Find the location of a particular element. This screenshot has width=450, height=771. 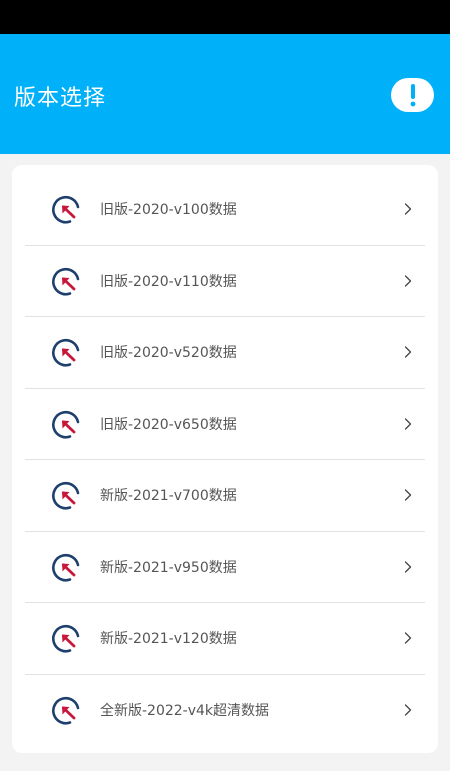

version-list-item: 旧版-2020-v110数据 is located at coordinates (225, 281).